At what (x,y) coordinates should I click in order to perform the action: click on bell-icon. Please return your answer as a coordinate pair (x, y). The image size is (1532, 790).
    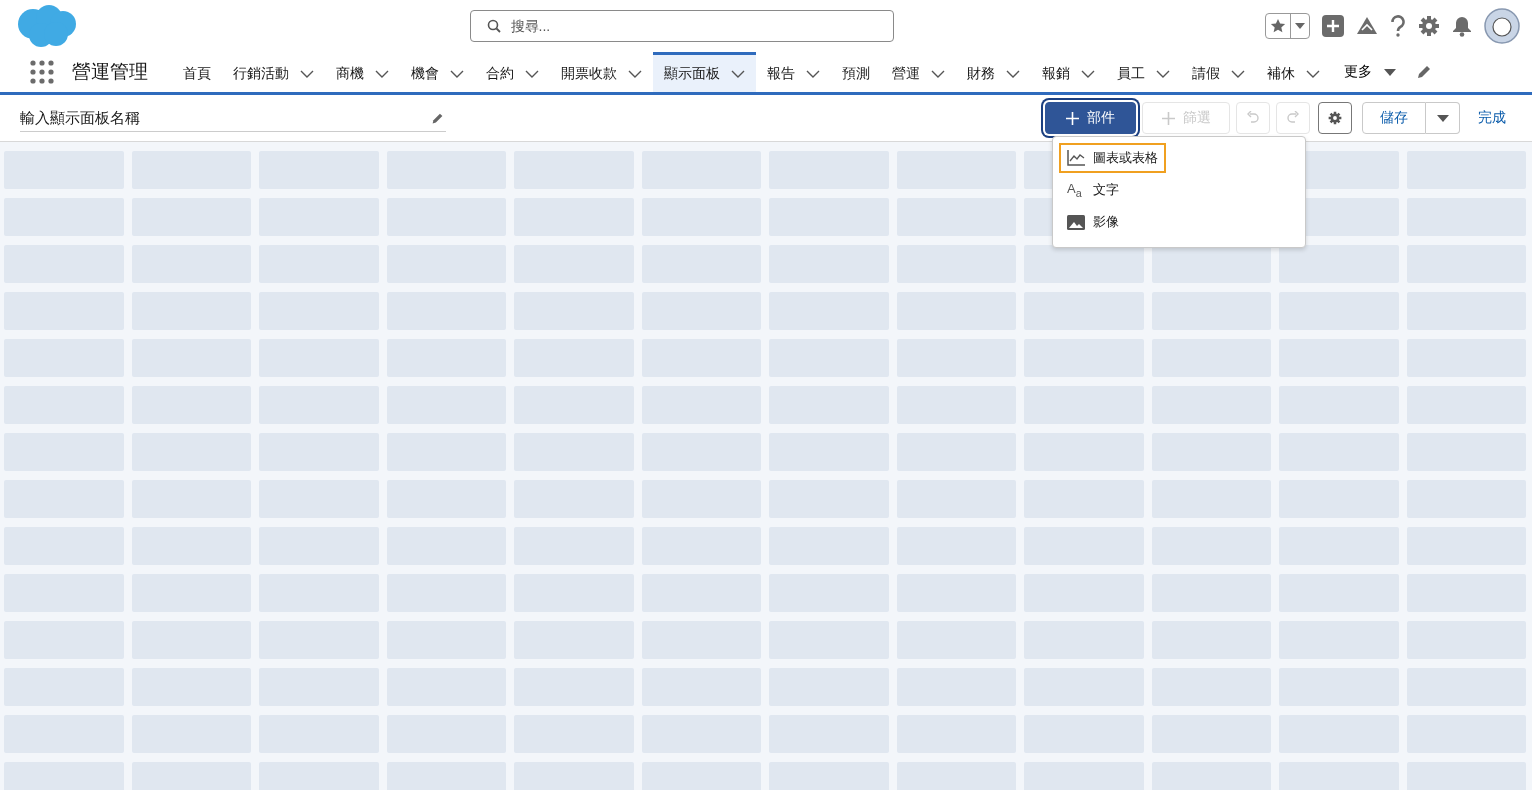
    Looking at the image, I should click on (1462, 26).